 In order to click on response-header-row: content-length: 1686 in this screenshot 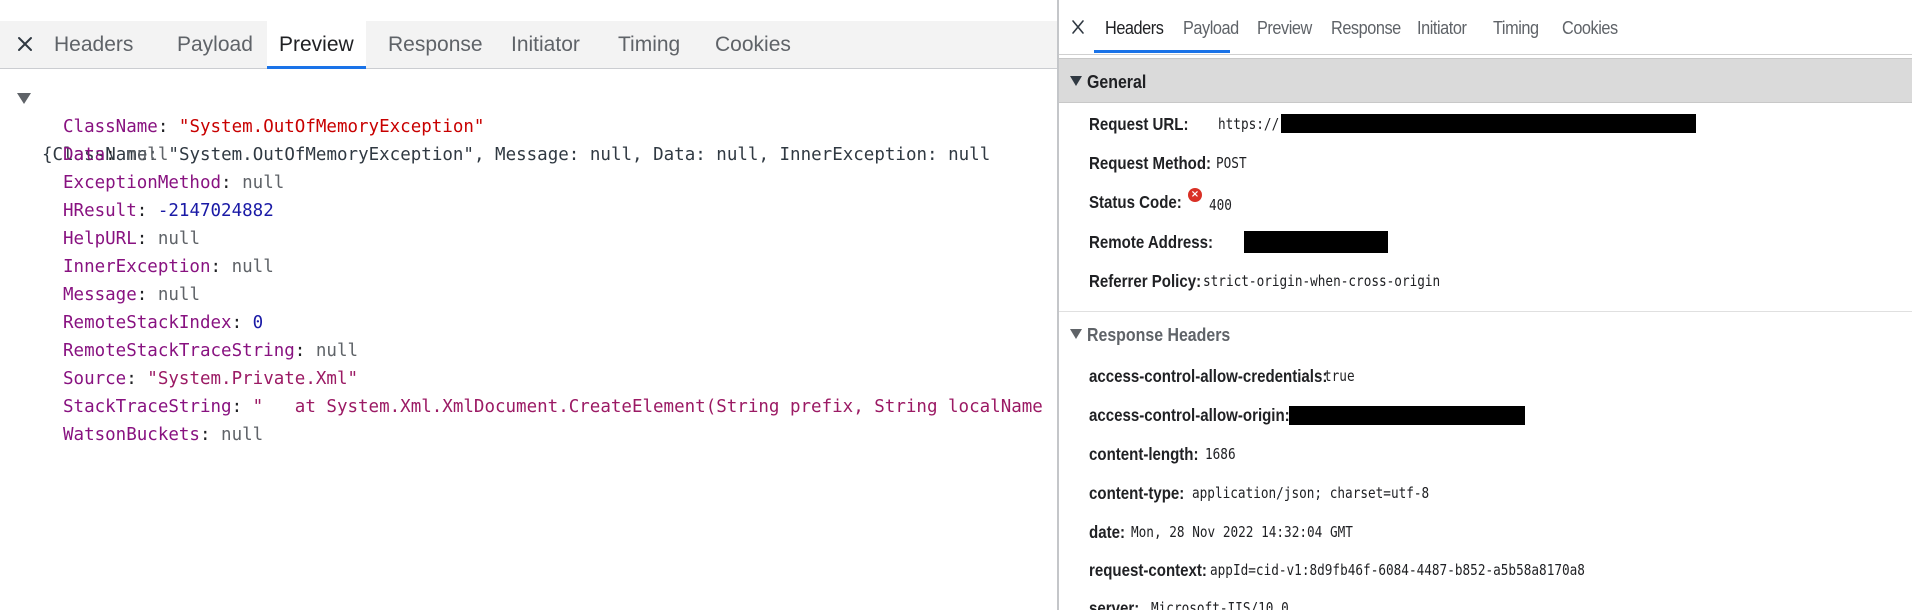, I will do `click(1162, 454)`.